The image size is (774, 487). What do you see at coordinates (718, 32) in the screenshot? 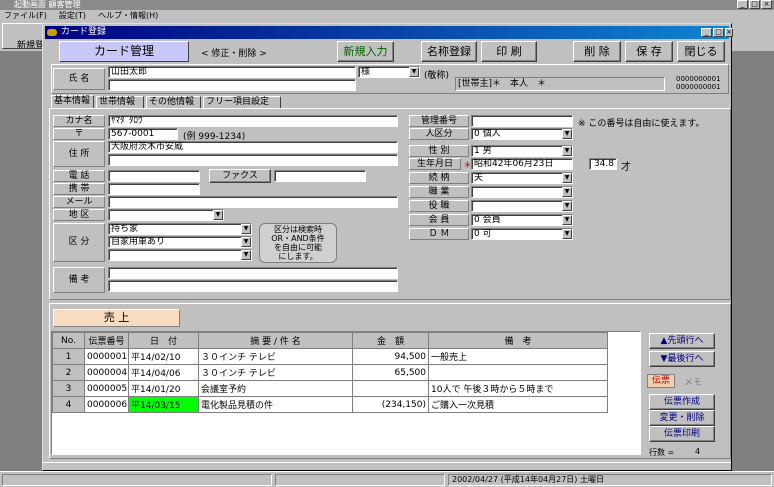
I see `dialog-maximize-button: □` at bounding box center [718, 32].